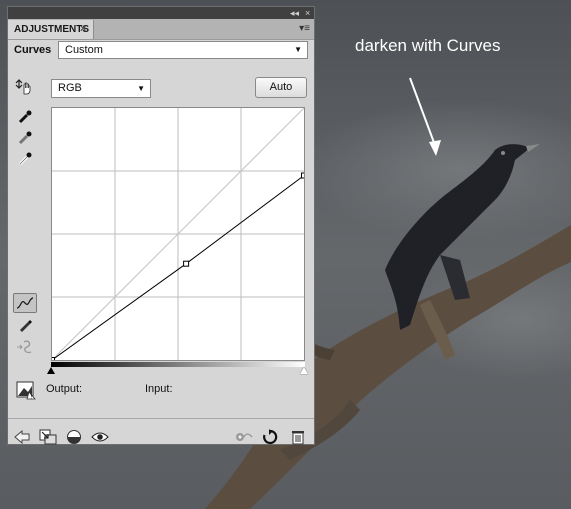 This screenshot has width=571, height=509. Describe the element at coordinates (25, 347) in the screenshot. I see `smooth-curve-icon` at that location.